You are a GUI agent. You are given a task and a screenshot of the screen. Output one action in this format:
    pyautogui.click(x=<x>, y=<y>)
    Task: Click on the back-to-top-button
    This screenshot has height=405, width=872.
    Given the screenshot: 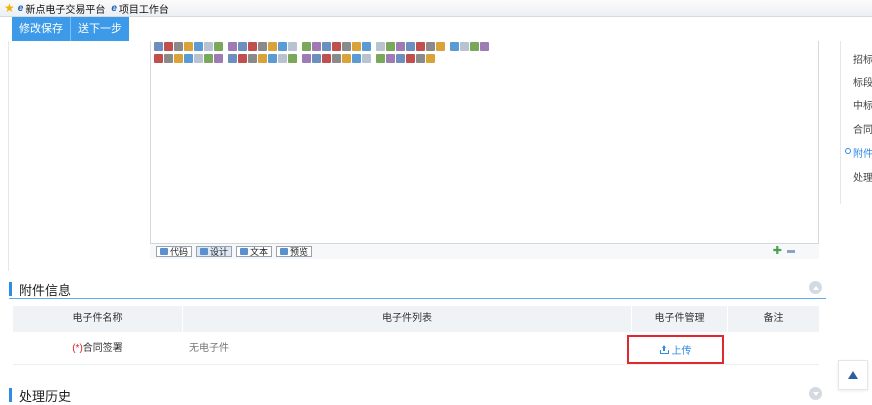 What is the action you would take?
    pyautogui.click(x=853, y=375)
    